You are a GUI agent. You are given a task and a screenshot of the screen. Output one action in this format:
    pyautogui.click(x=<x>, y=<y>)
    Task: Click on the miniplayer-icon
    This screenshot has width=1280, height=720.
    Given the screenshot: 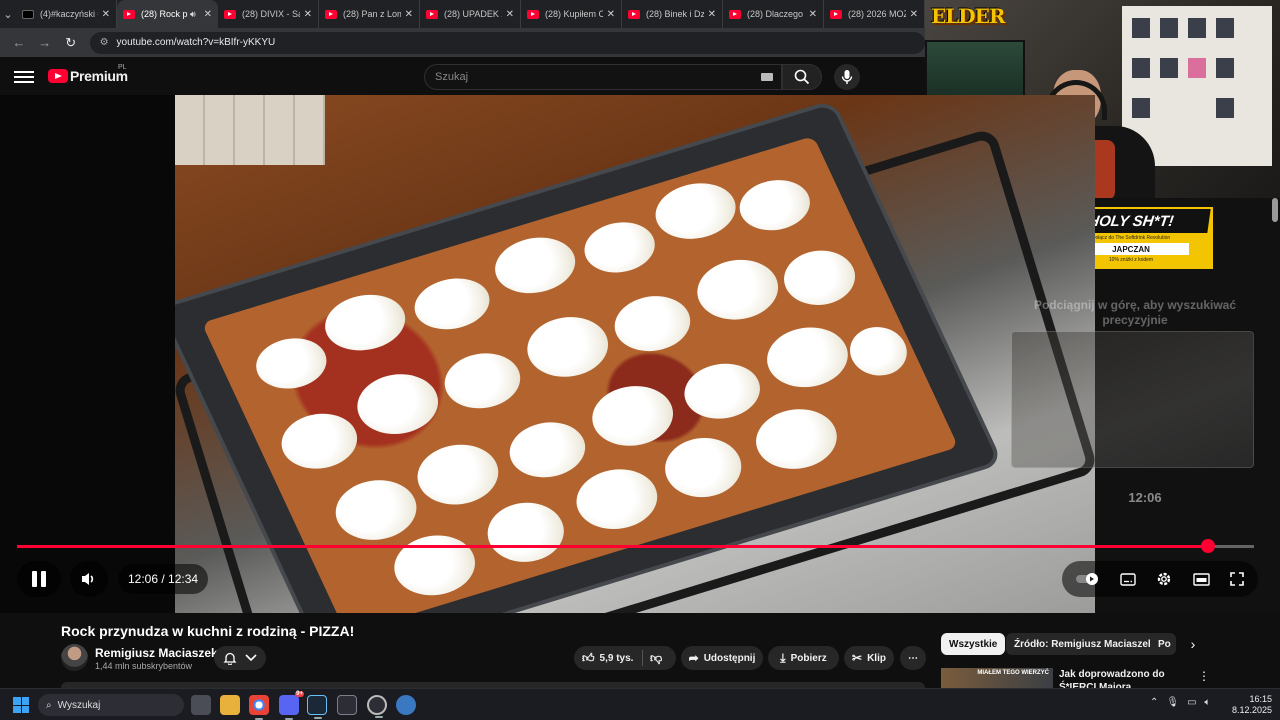 What is the action you would take?
    pyautogui.click(x=1201, y=579)
    